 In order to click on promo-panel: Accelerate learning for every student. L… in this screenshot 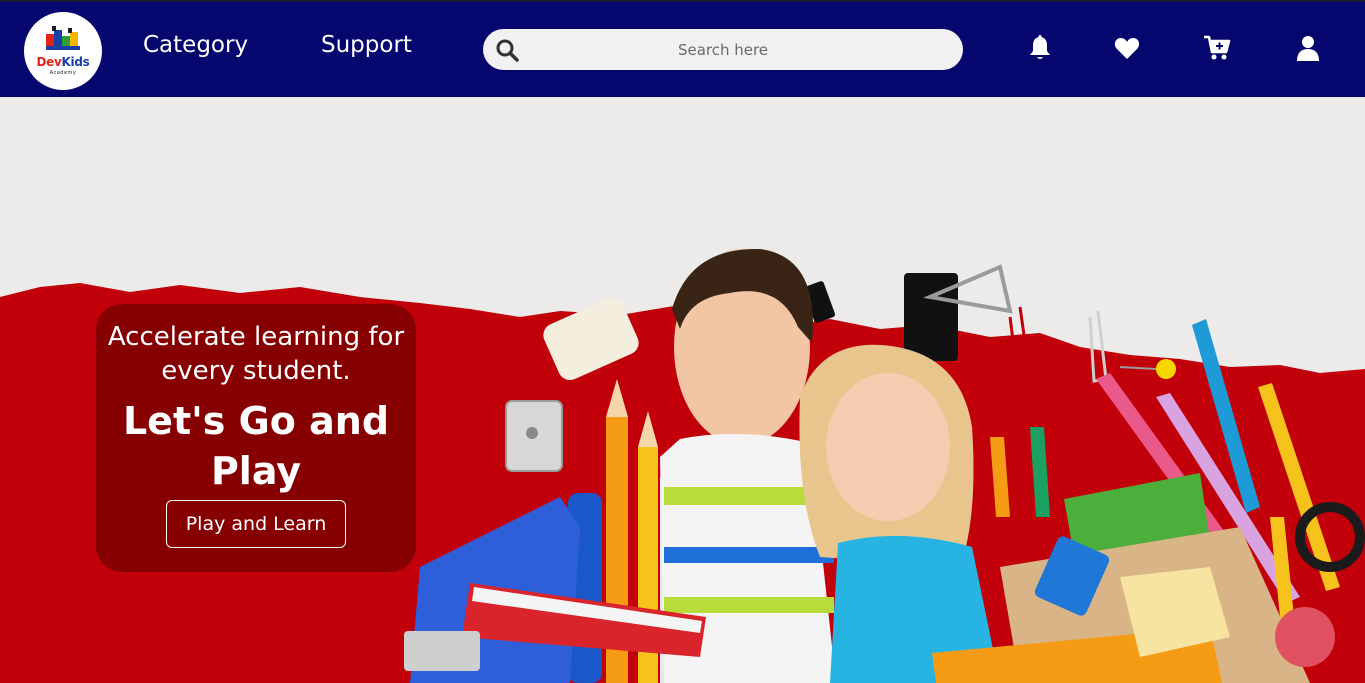, I will do `click(256, 438)`.